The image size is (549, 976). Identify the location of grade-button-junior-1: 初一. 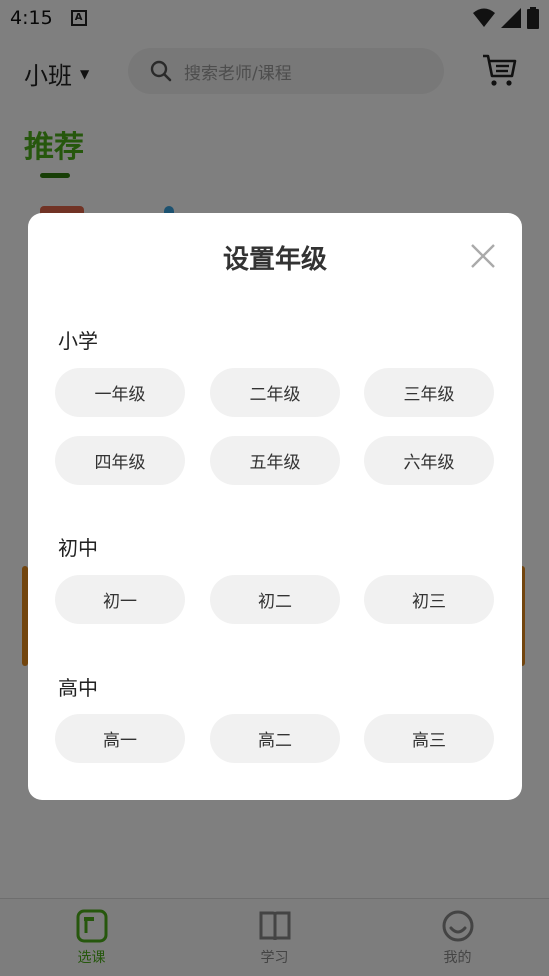
(120, 599).